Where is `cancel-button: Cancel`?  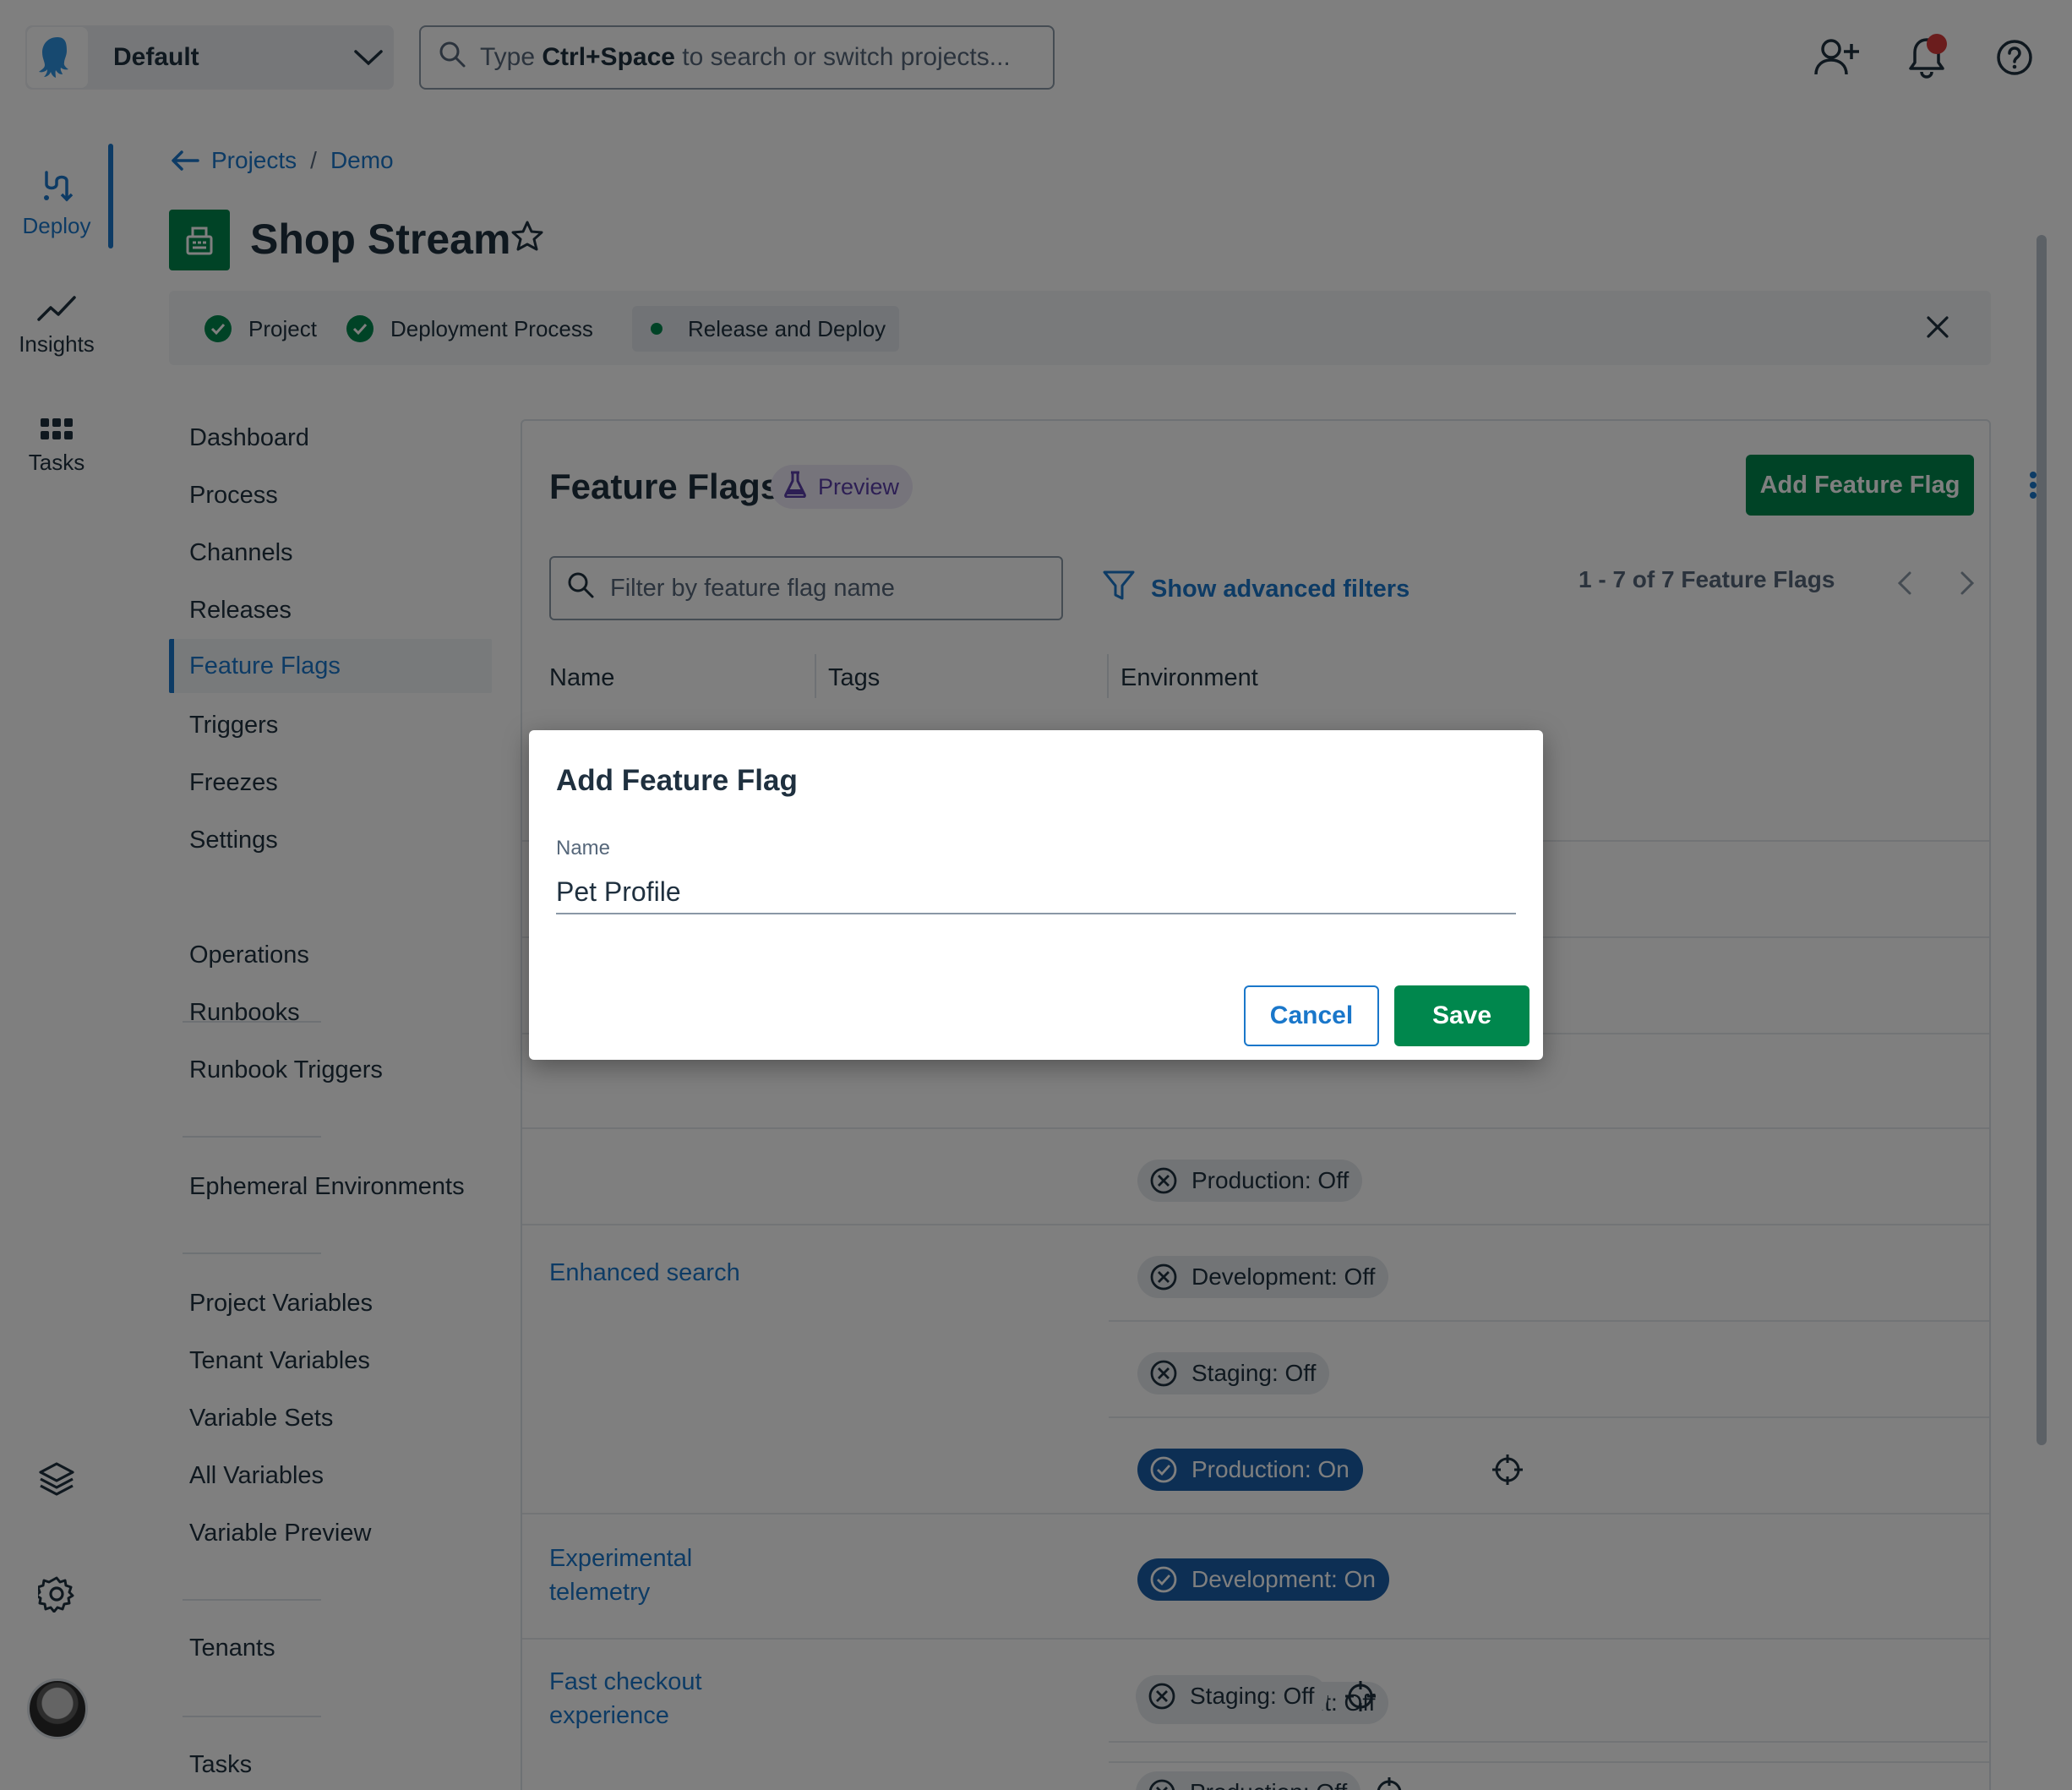 cancel-button: Cancel is located at coordinates (1311, 1016).